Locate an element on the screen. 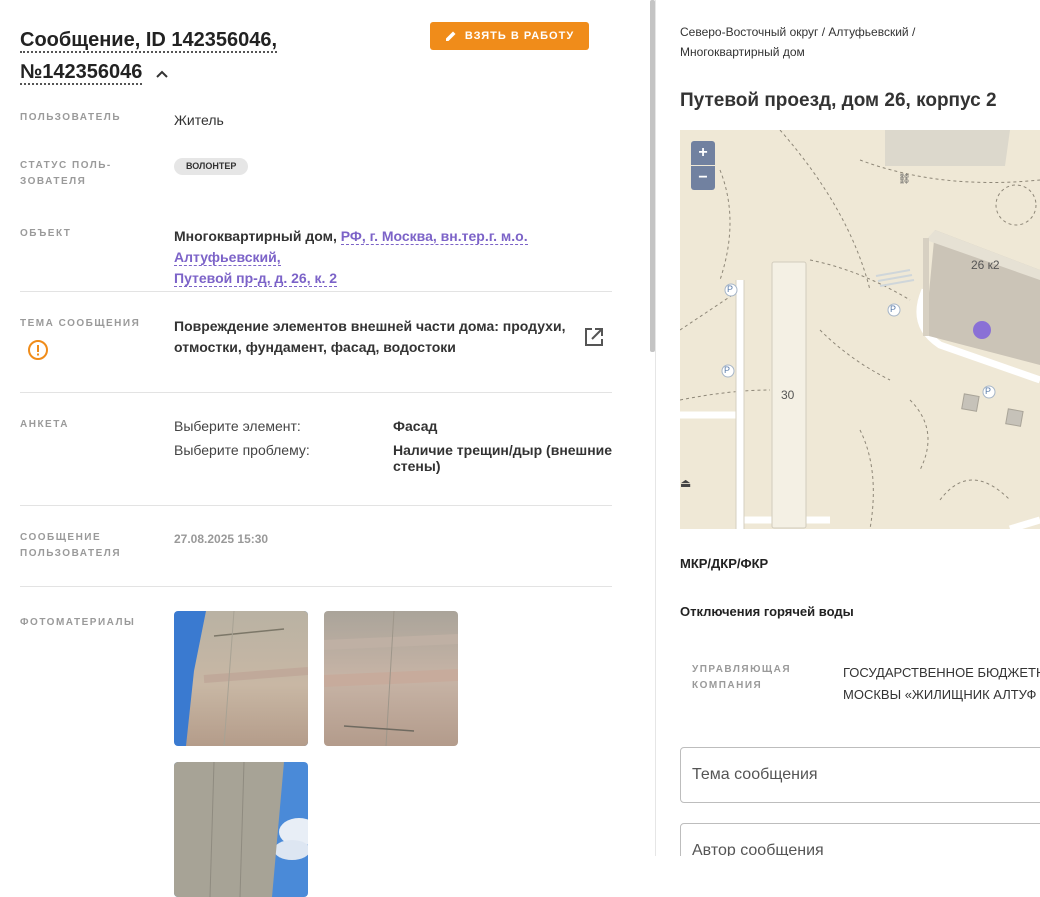  object-type: Многоквартирный дом, is located at coordinates (255, 236).